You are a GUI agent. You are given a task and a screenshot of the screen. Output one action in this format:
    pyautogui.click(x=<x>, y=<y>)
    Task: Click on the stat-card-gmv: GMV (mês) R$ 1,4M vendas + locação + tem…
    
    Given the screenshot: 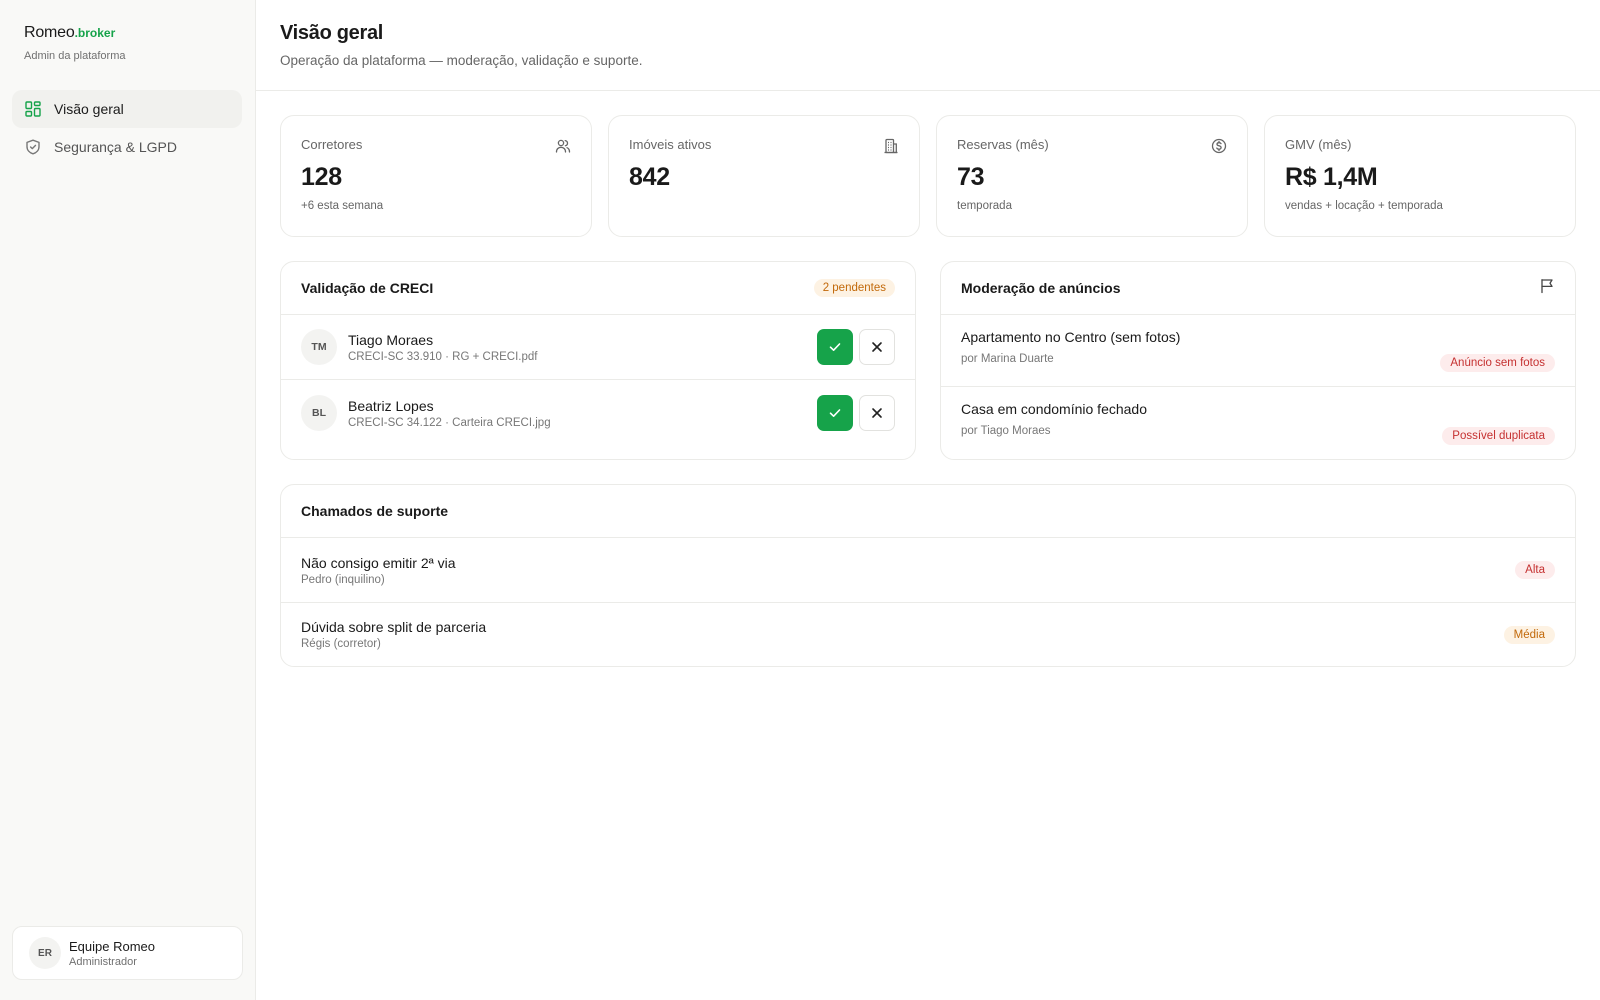 What is the action you would take?
    pyautogui.click(x=1420, y=176)
    